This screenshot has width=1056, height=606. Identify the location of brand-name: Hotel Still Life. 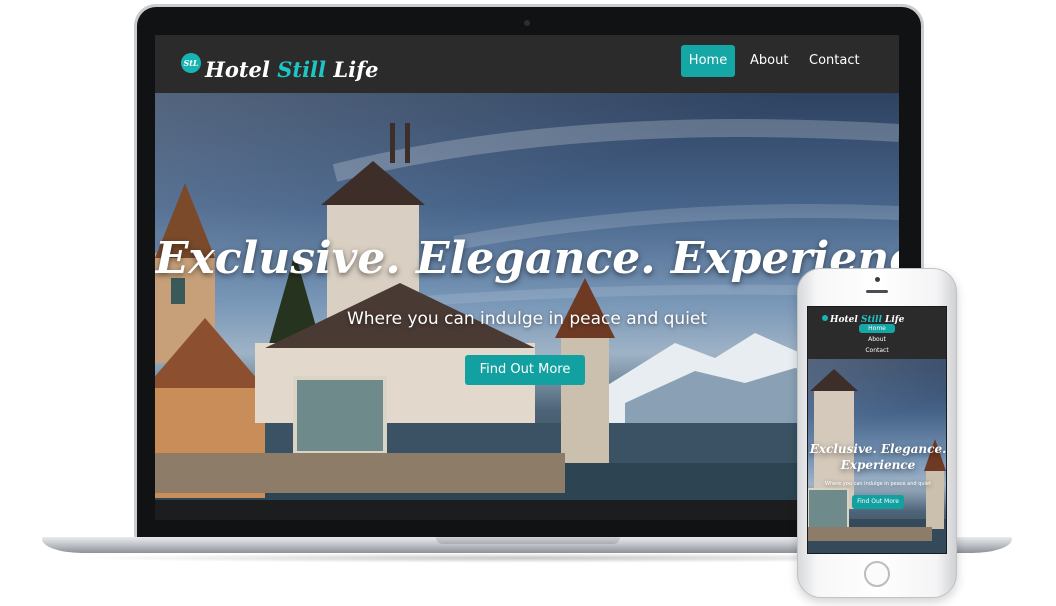
(292, 69).